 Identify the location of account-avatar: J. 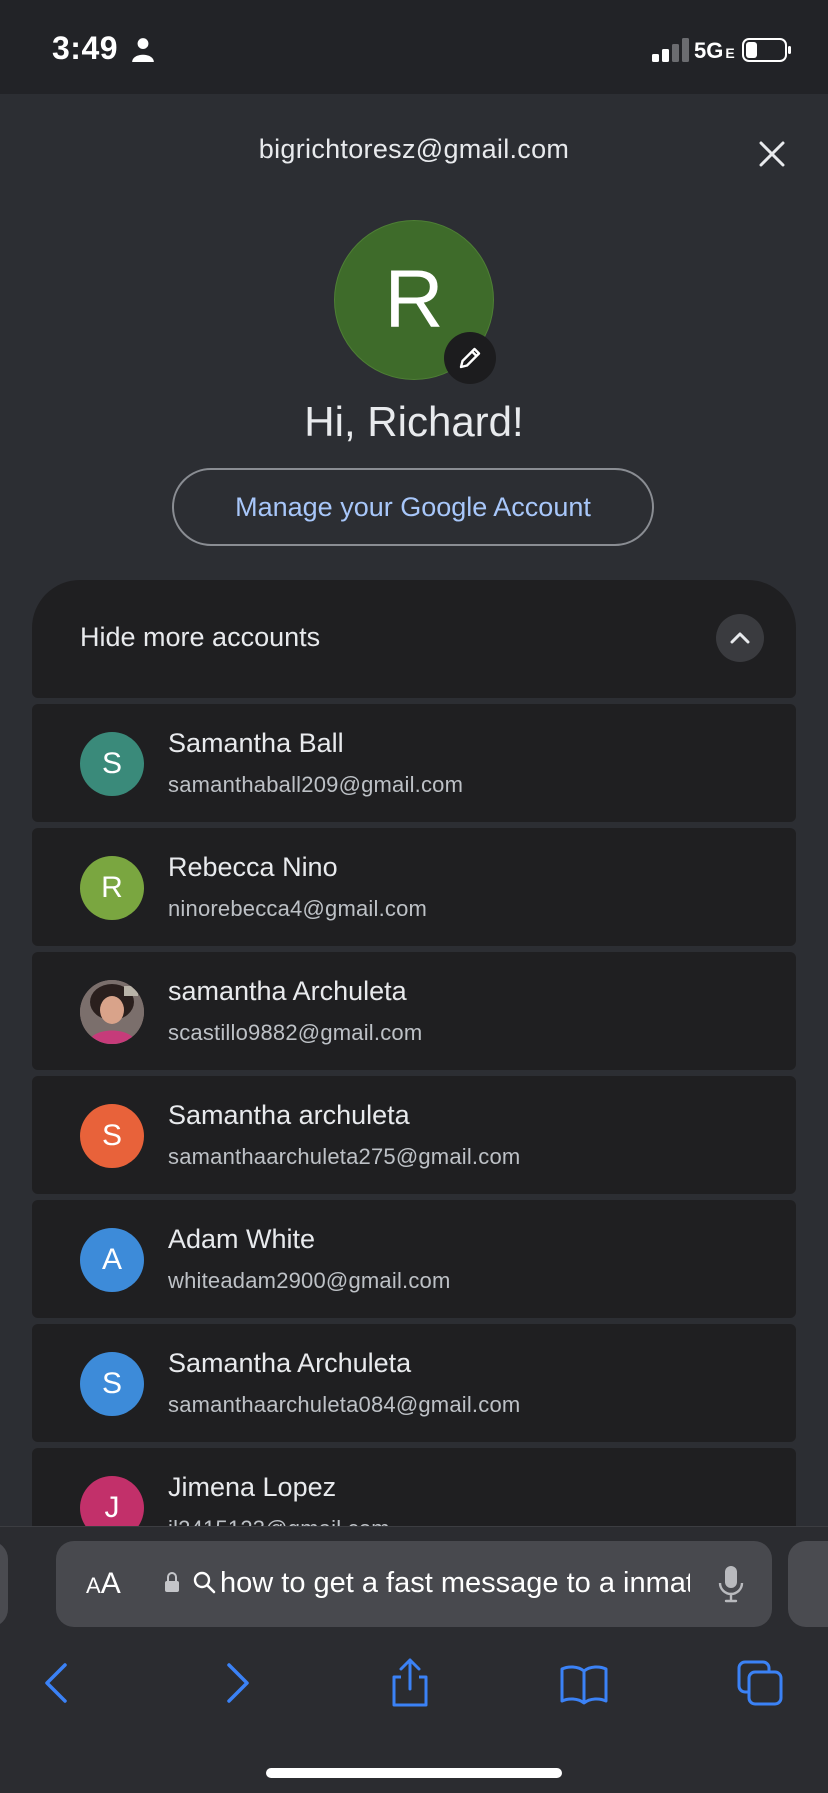
(112, 1501).